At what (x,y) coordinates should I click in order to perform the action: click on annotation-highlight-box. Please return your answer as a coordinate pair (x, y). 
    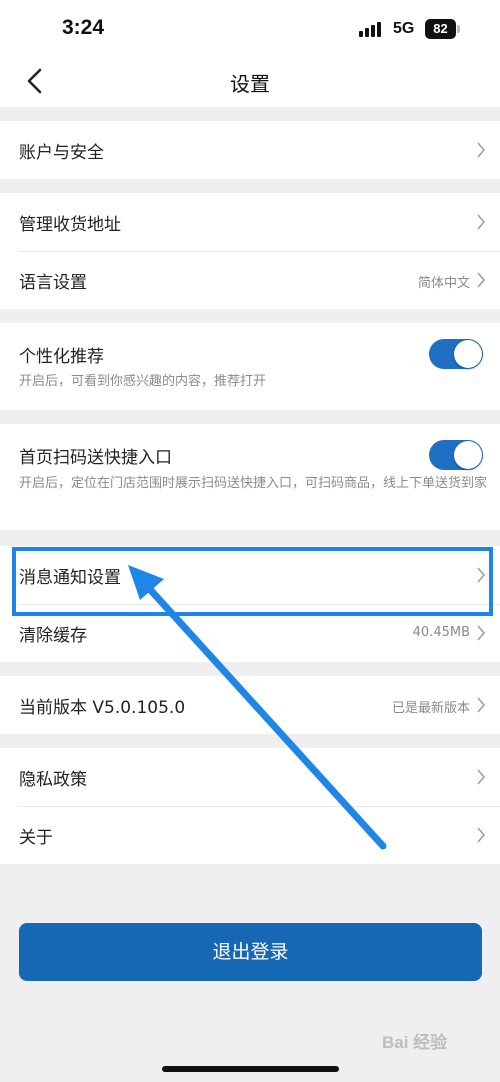
    Looking at the image, I should click on (252, 581).